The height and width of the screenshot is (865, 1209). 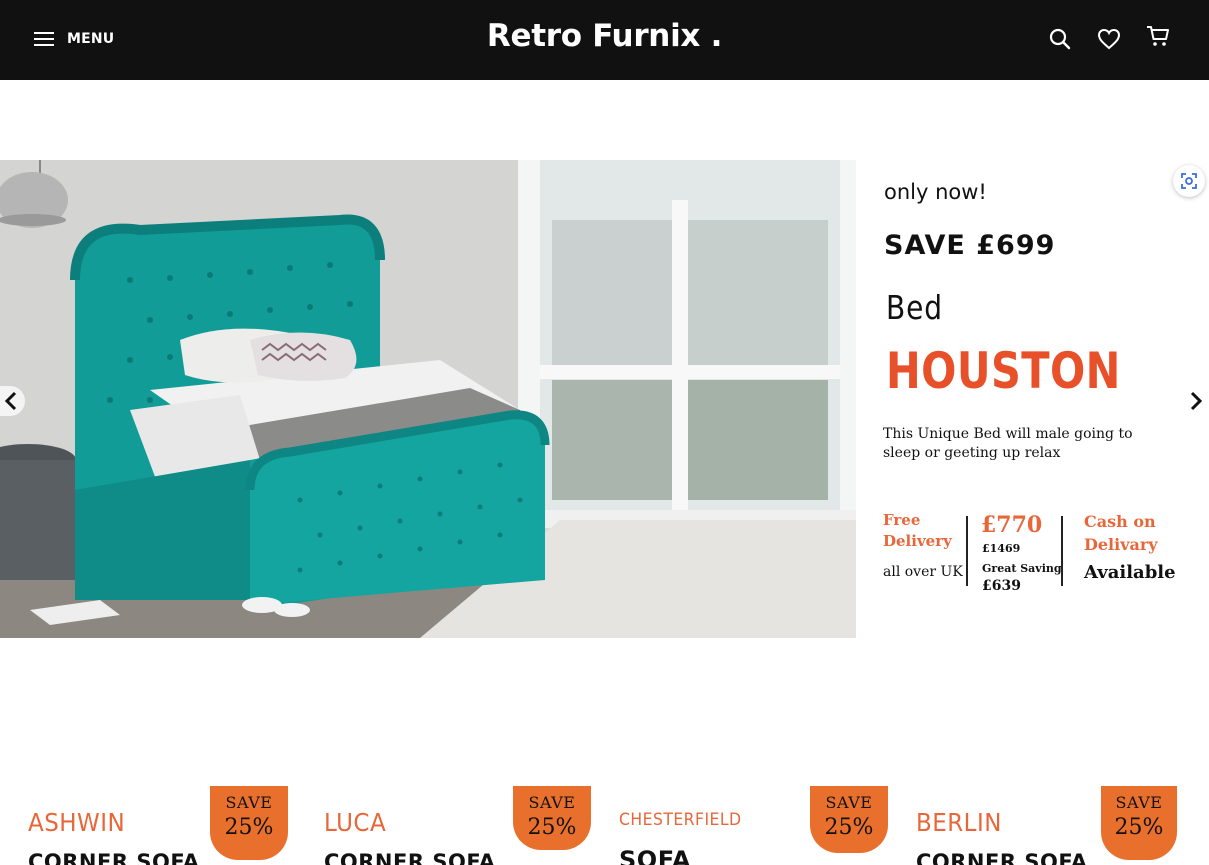 I want to click on slider-next-button, so click(x=1195, y=401).